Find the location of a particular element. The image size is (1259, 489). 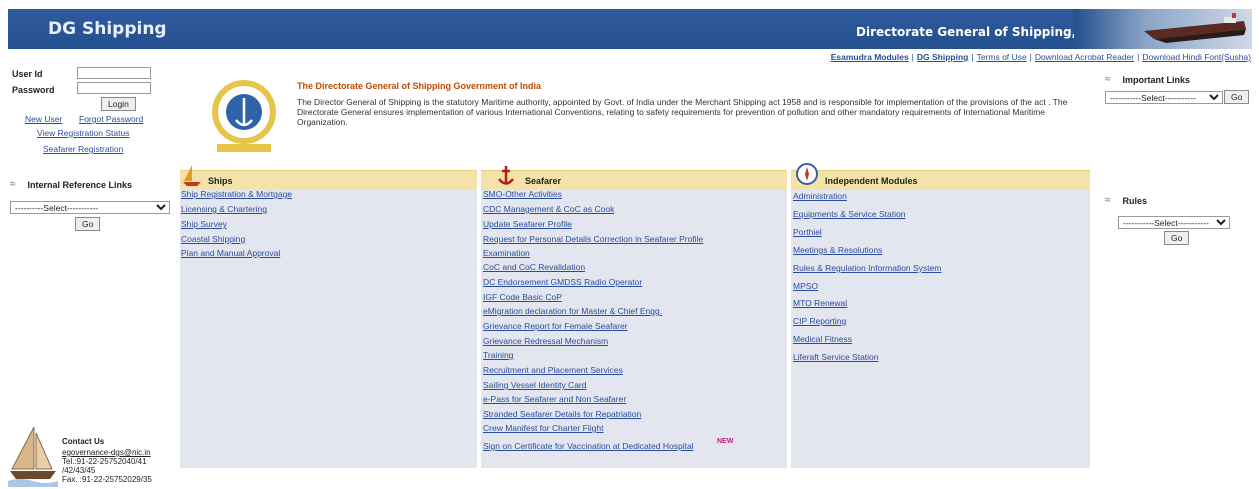

independent-link: Meetings & Resolutions is located at coordinates (837, 250).